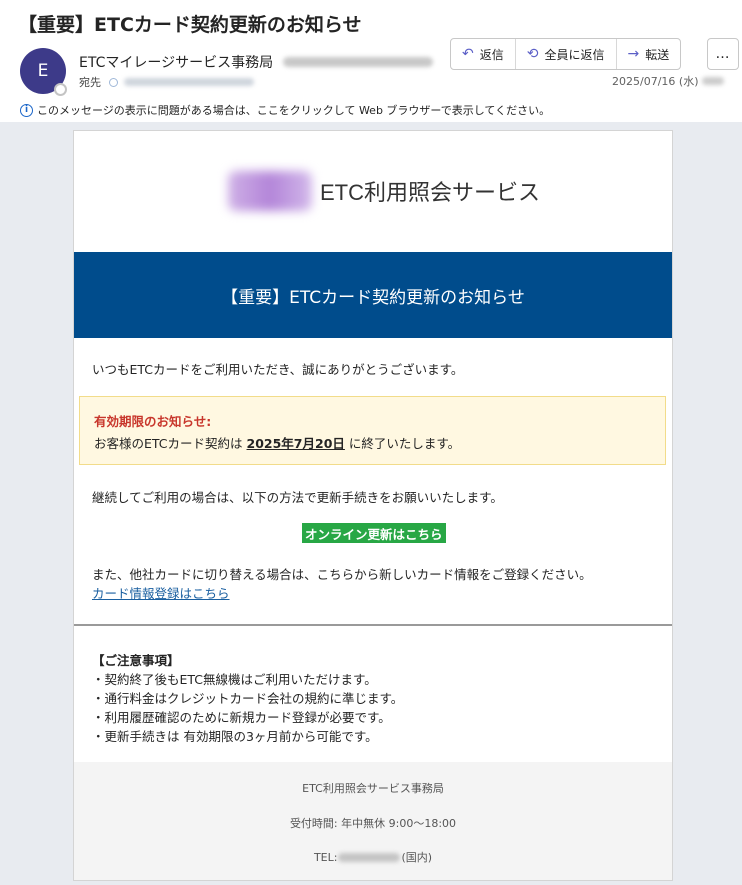 Image resolution: width=742 pixels, height=885 pixels. I want to click on date-text: 2025/07/16 (水), so click(655, 81).